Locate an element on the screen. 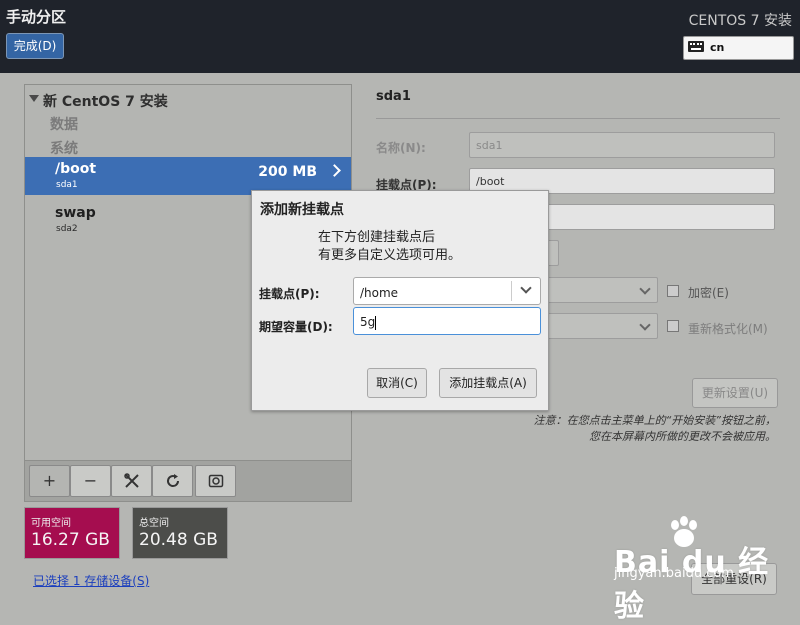 Image resolution: width=800 pixels, height=625 pixels. tools-icon is located at coordinates (131, 480).